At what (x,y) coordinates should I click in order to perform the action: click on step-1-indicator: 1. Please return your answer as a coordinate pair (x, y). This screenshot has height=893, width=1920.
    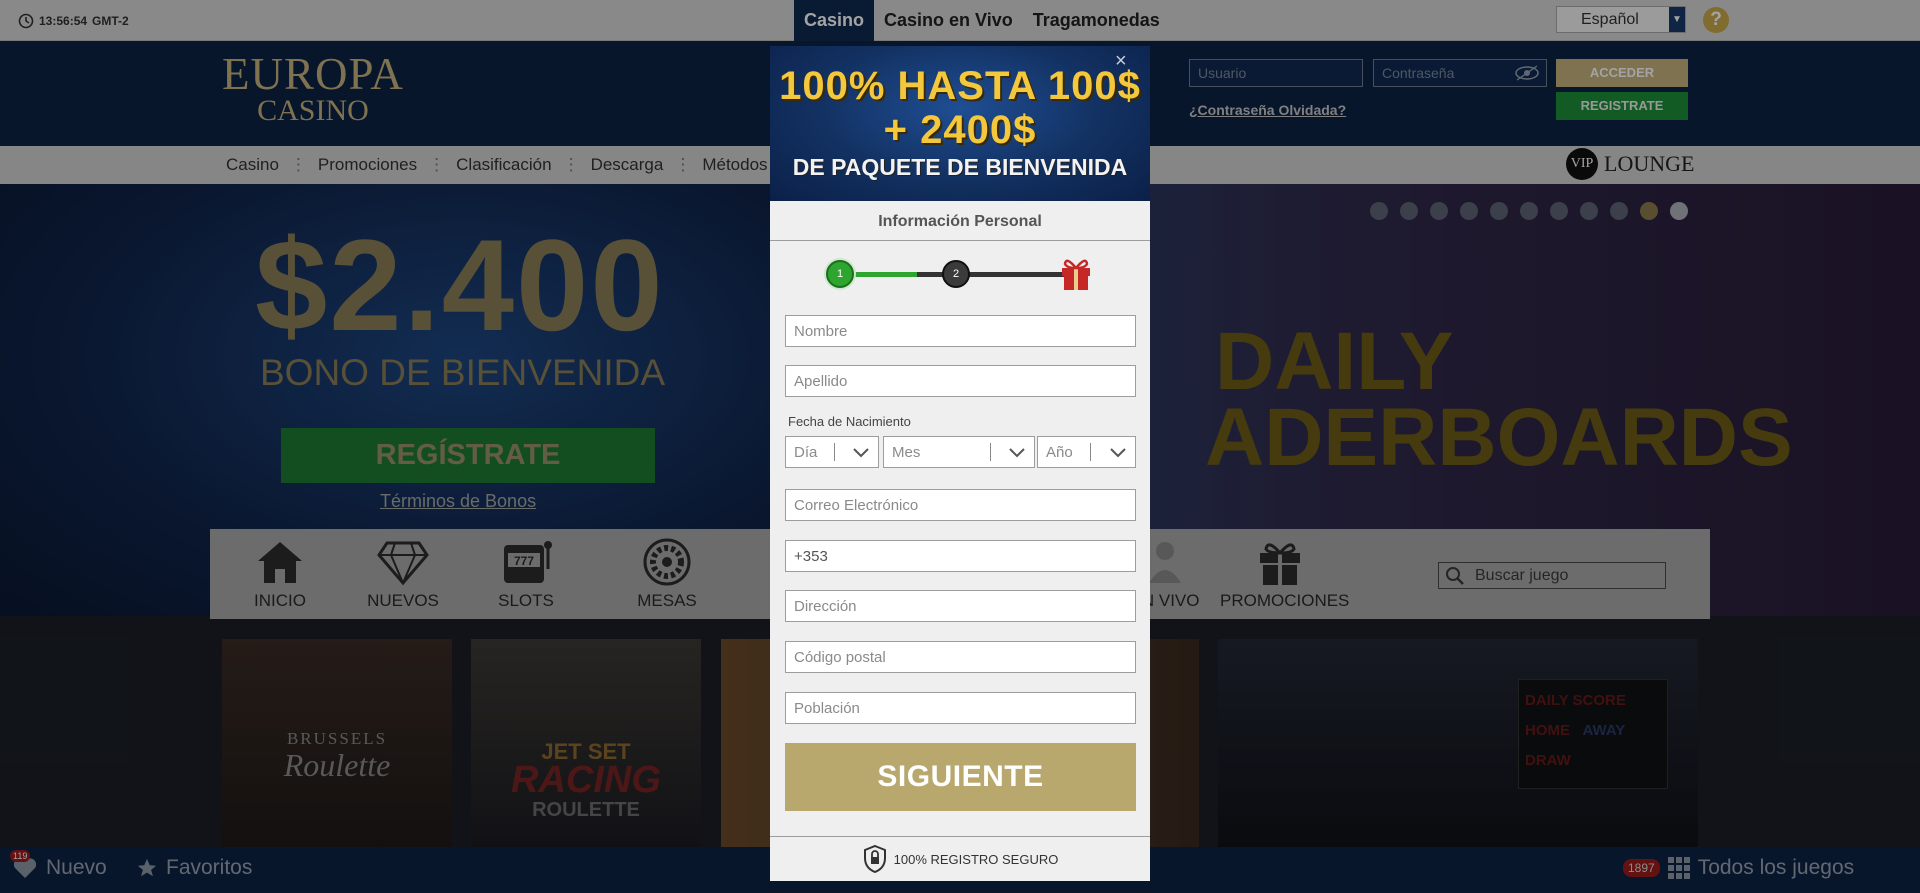
    Looking at the image, I should click on (840, 274).